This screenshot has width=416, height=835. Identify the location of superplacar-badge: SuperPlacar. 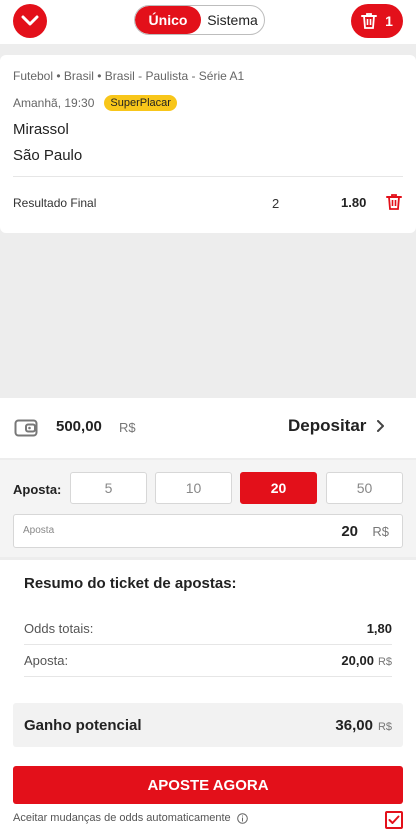
(140, 103).